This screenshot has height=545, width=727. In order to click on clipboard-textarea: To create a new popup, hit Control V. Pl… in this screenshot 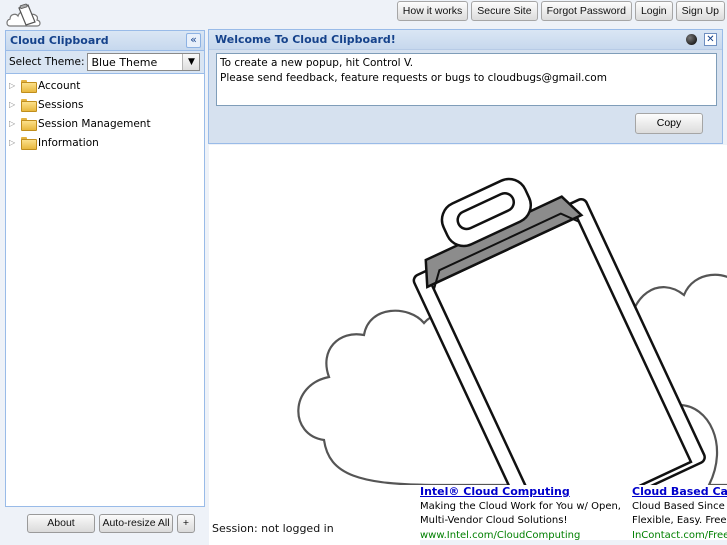, I will do `click(466, 79)`.